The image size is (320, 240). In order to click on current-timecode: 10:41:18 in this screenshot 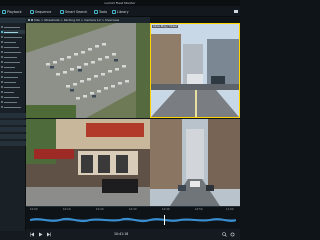, I will do `click(121, 234)`.